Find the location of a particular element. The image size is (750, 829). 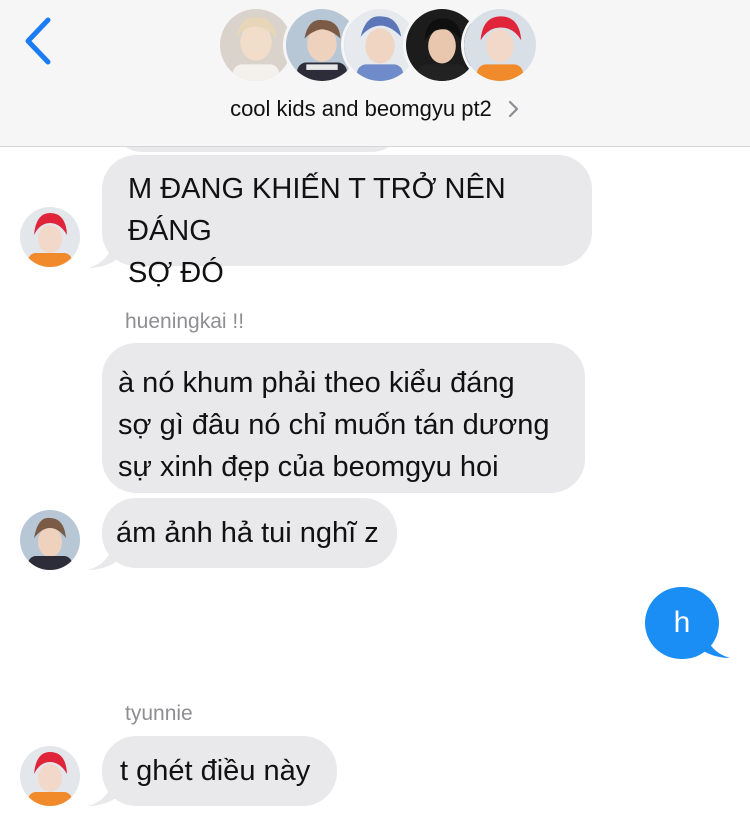

message-bubble: M ĐANG KHIẾN T TRỞ NÊN ĐÁNG SỢ ĐÓ is located at coordinates (347, 222).